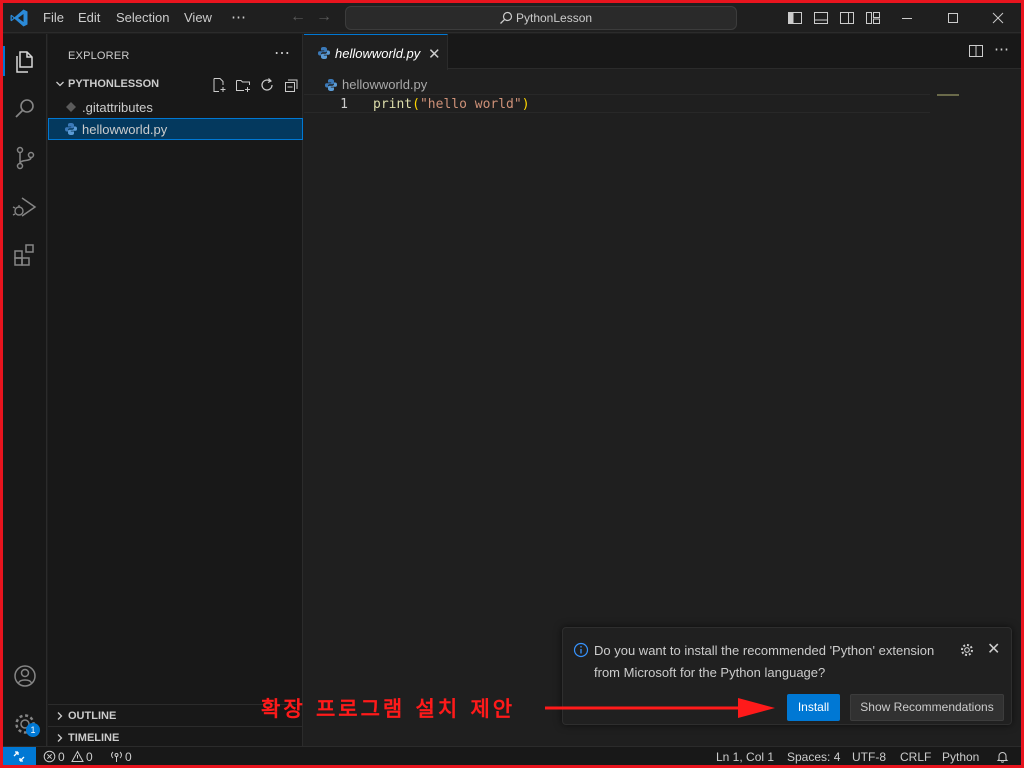 The width and height of the screenshot is (1024, 768). Describe the element at coordinates (948, 95) in the screenshot. I see `minimap` at that location.